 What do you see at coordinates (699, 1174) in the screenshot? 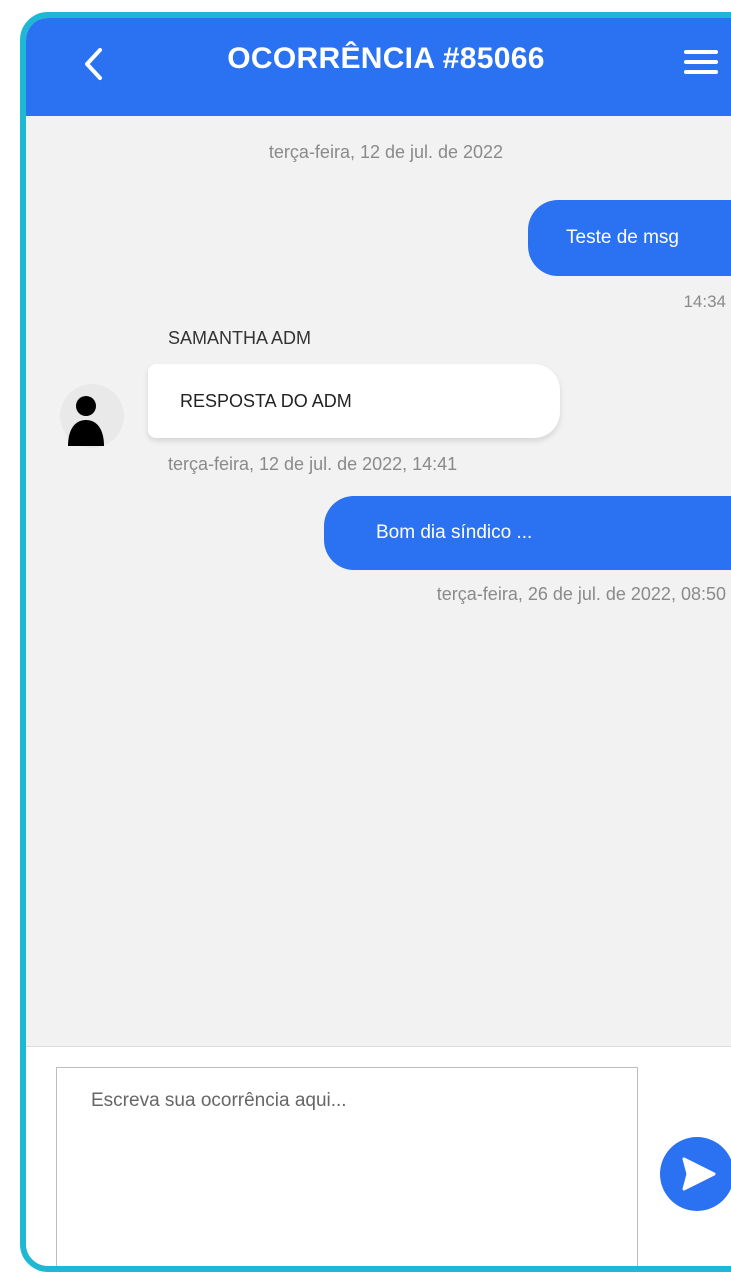
I see `send-icon` at bounding box center [699, 1174].